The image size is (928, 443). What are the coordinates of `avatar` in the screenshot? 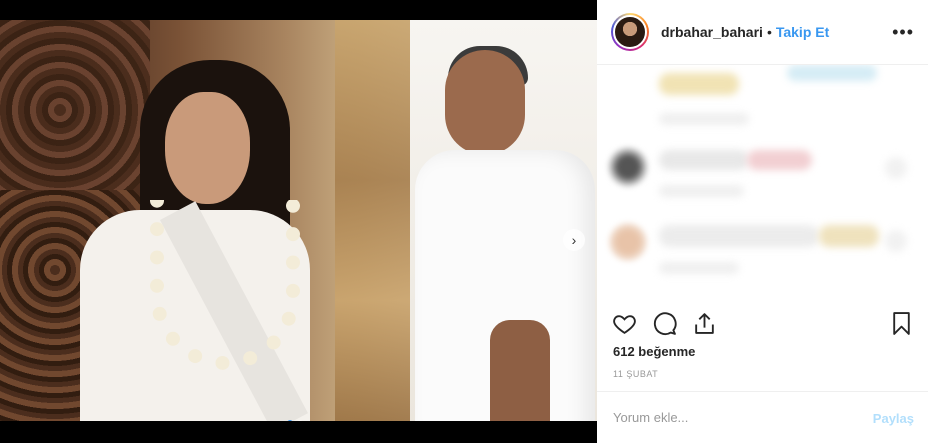 It's located at (630, 32).